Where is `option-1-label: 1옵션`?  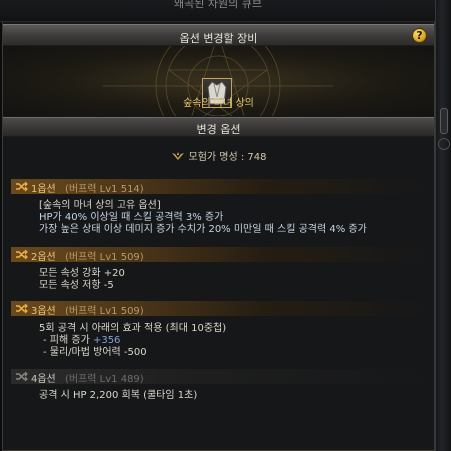 option-1-label: 1옵션 is located at coordinates (43, 189).